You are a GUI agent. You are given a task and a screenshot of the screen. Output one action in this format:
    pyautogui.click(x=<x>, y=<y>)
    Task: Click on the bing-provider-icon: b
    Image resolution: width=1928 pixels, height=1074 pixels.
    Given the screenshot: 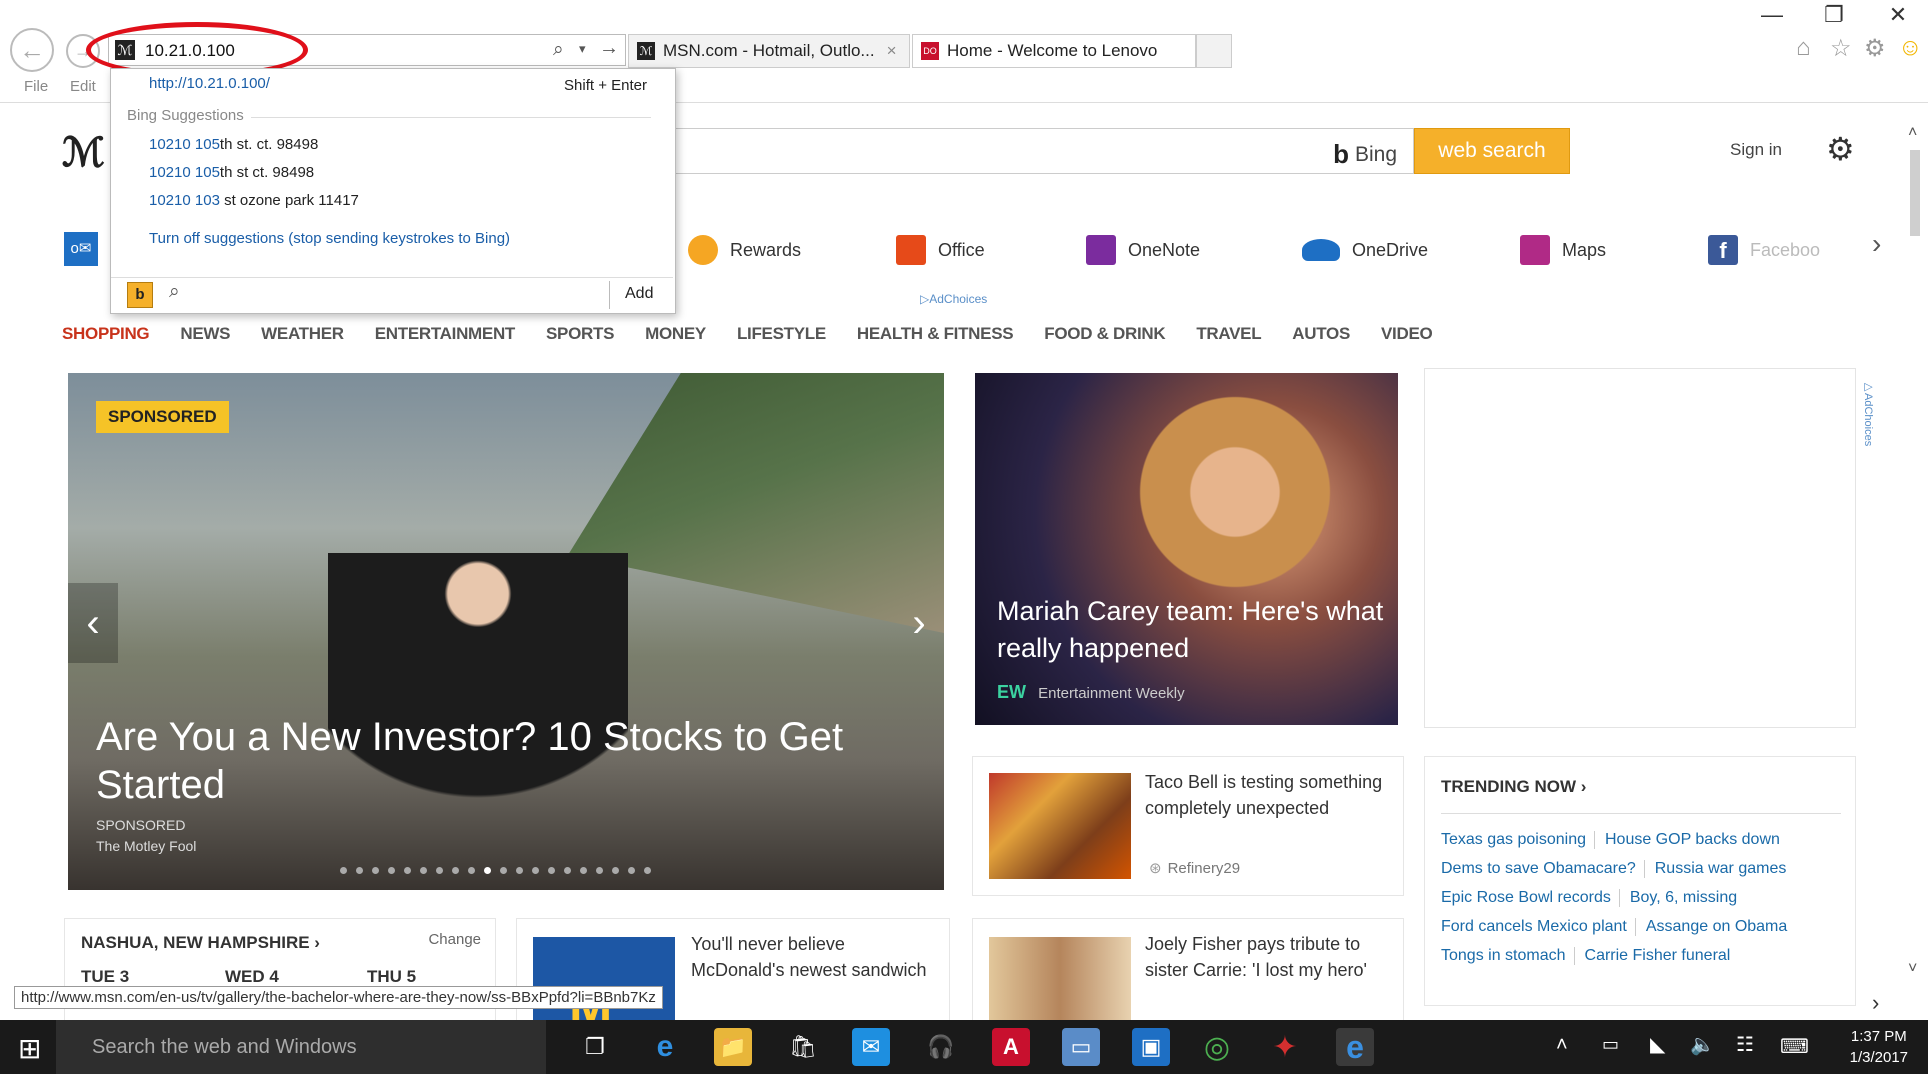 What is the action you would take?
    pyautogui.click(x=140, y=295)
    